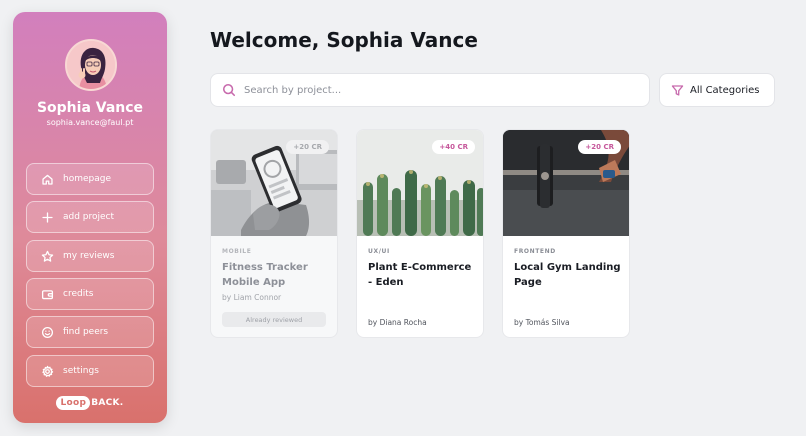 Image resolution: width=806 pixels, height=436 pixels. What do you see at coordinates (677, 90) in the screenshot?
I see `filter-icon` at bounding box center [677, 90].